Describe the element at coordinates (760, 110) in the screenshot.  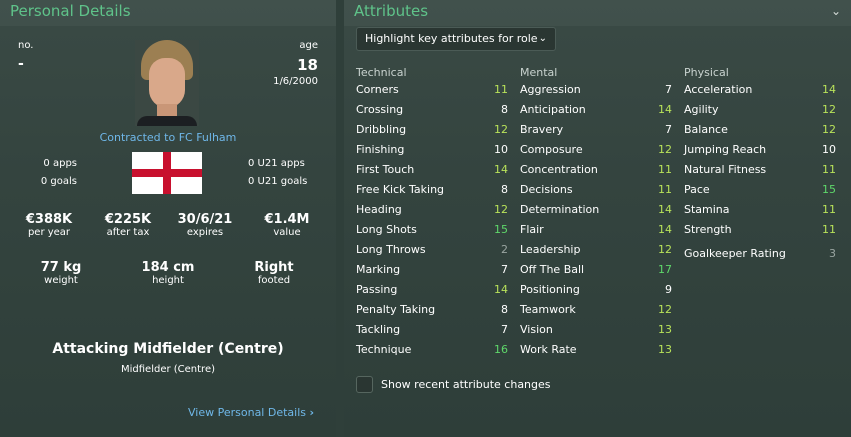
I see `attribute-row: Agility 12` at that location.